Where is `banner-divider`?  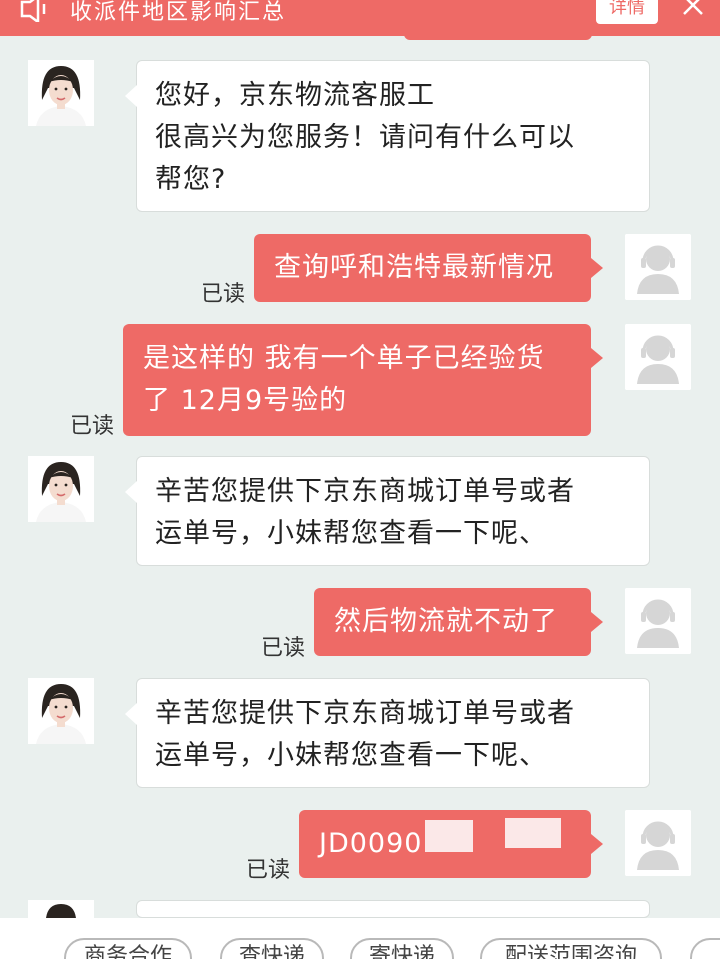
banner-divider is located at coordinates (498, 37).